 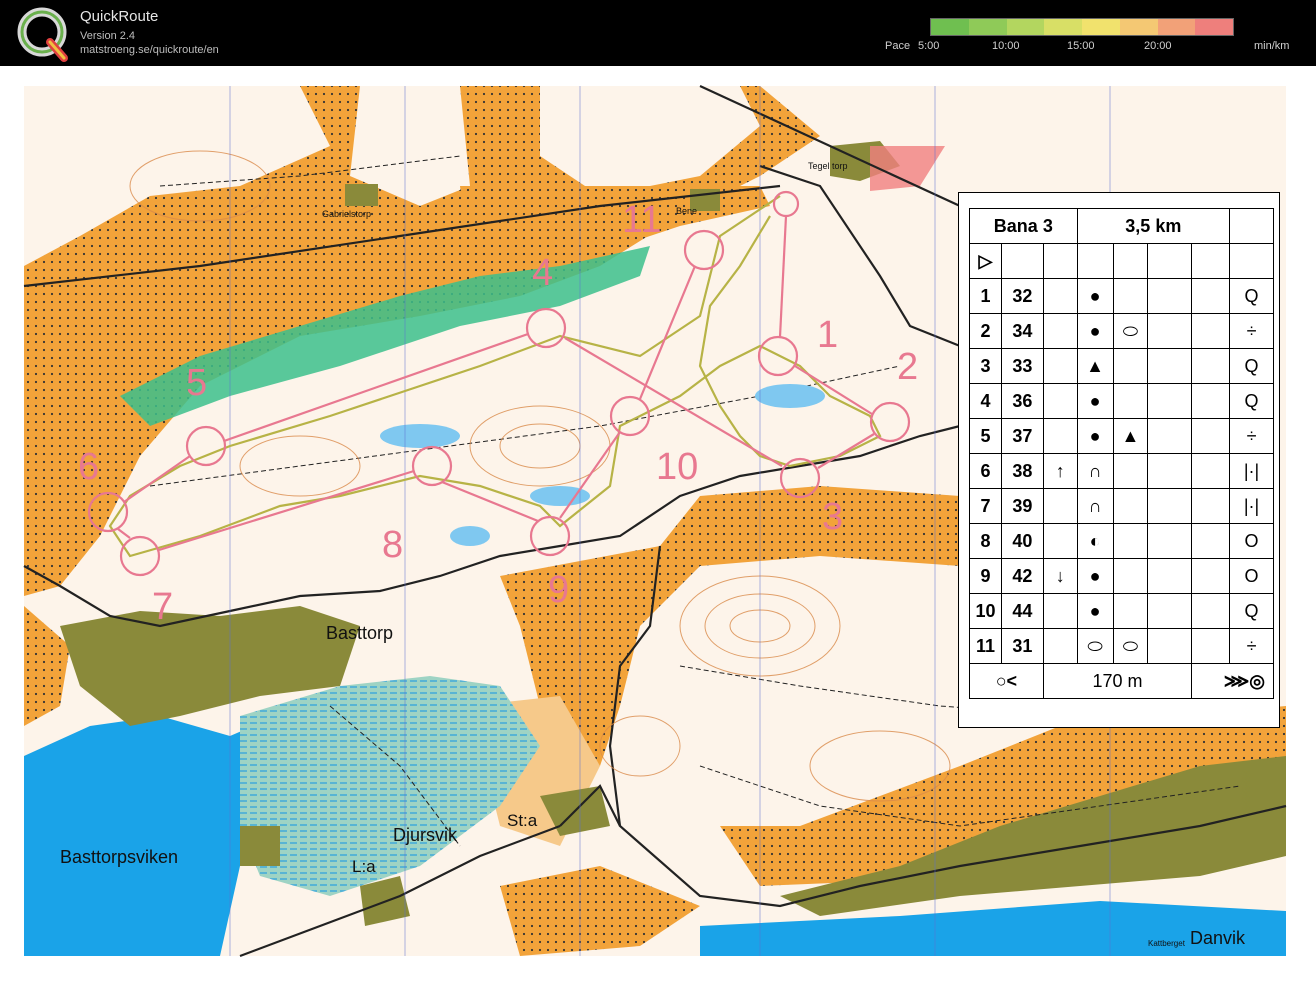 I want to click on control-direction: ↑, so click(x=1060, y=471).